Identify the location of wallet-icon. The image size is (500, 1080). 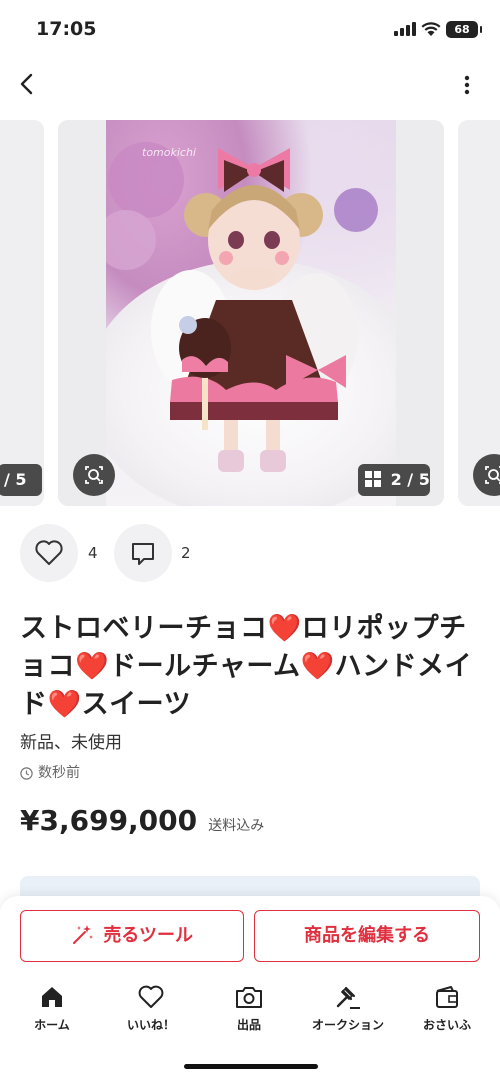
(447, 997).